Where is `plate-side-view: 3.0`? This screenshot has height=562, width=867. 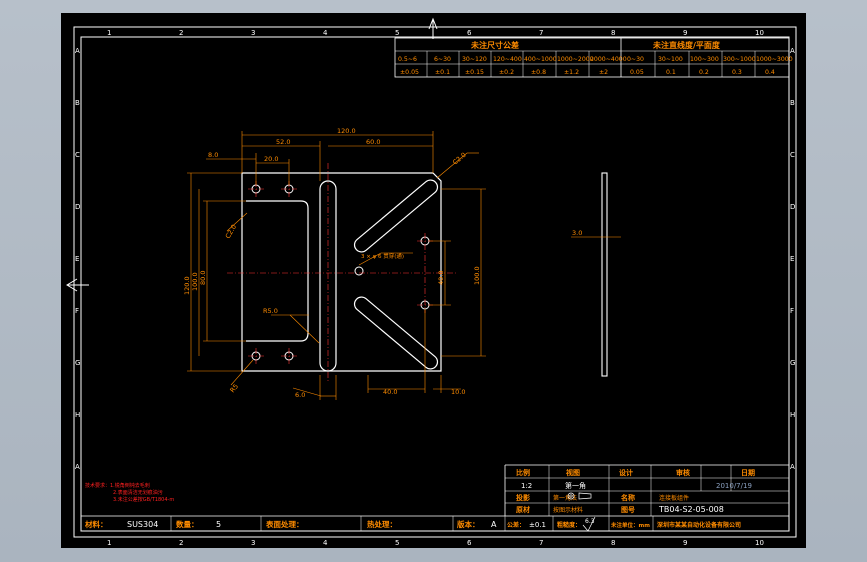 plate-side-view: 3.0 is located at coordinates (596, 274).